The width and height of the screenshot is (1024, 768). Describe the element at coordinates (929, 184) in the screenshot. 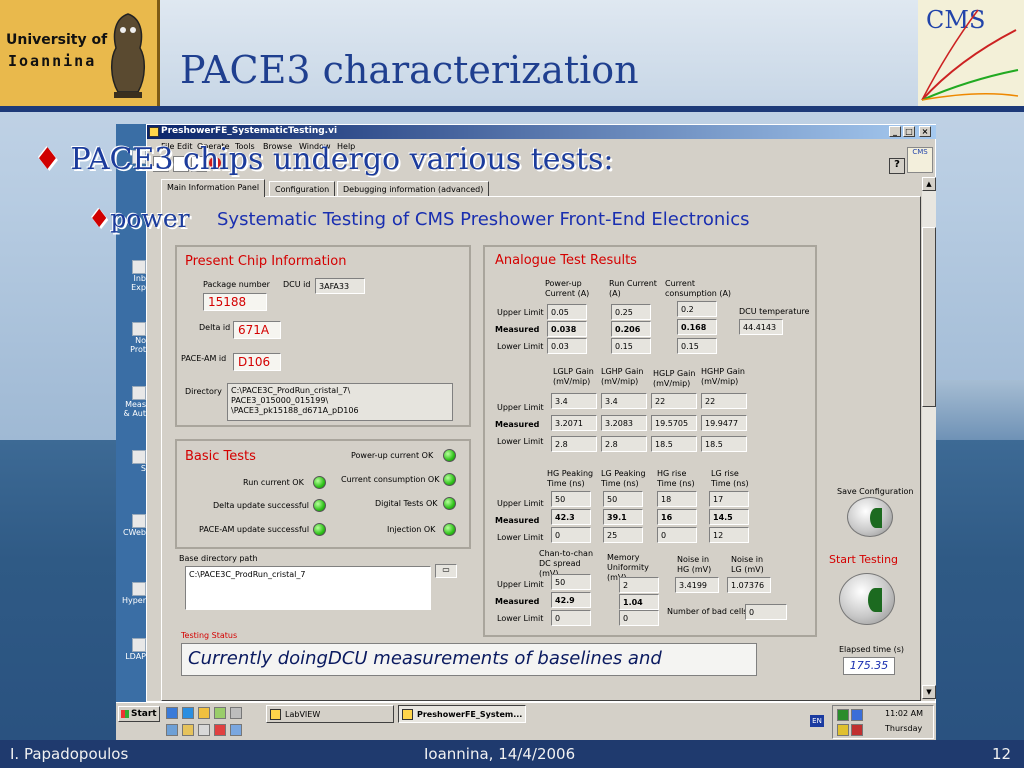

I see `scroll-up-icon: ▲` at that location.